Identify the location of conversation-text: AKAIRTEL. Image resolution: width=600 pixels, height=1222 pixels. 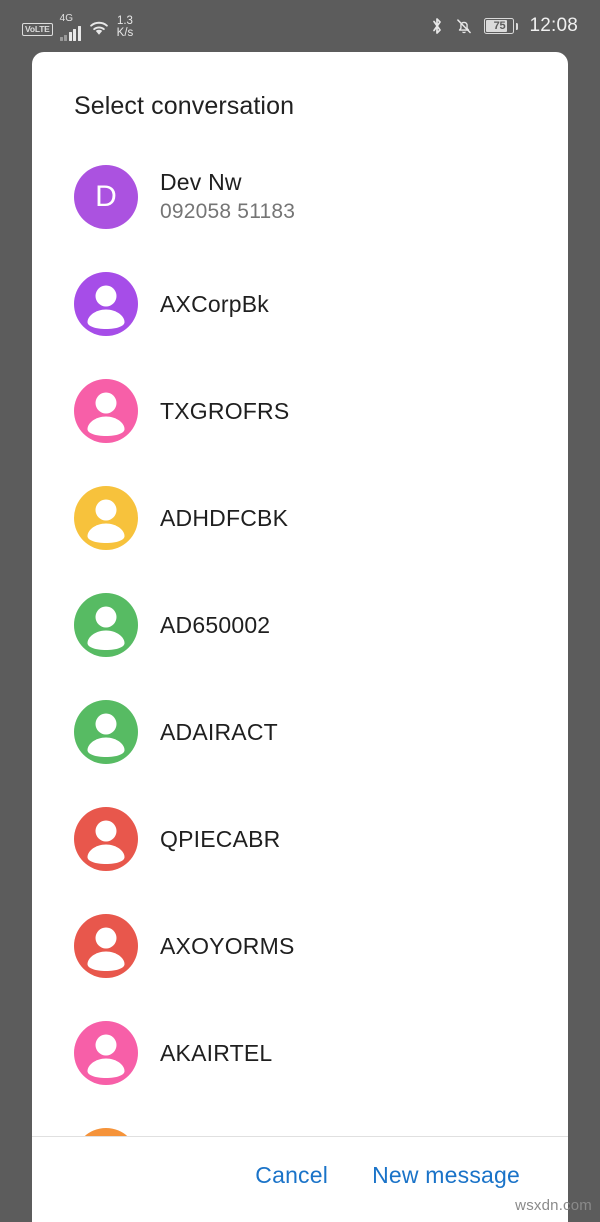
(216, 1053).